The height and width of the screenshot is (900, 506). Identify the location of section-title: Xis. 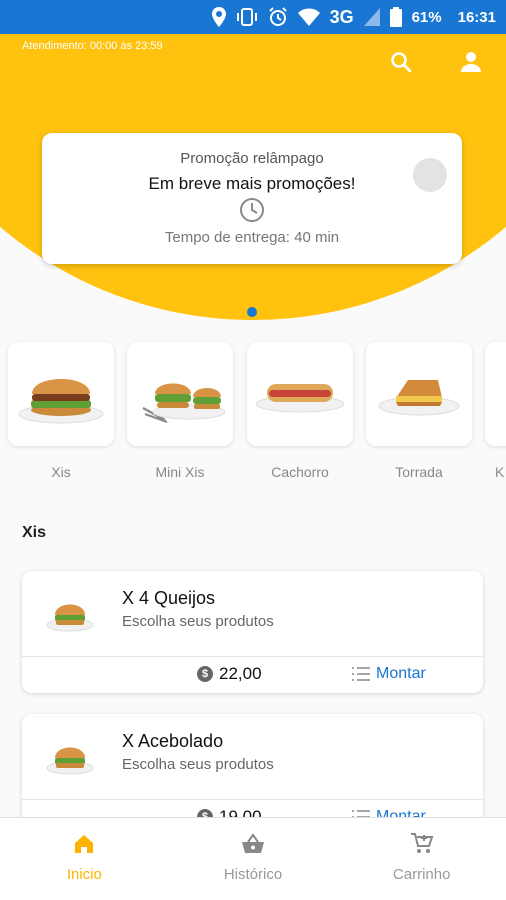
(34, 532).